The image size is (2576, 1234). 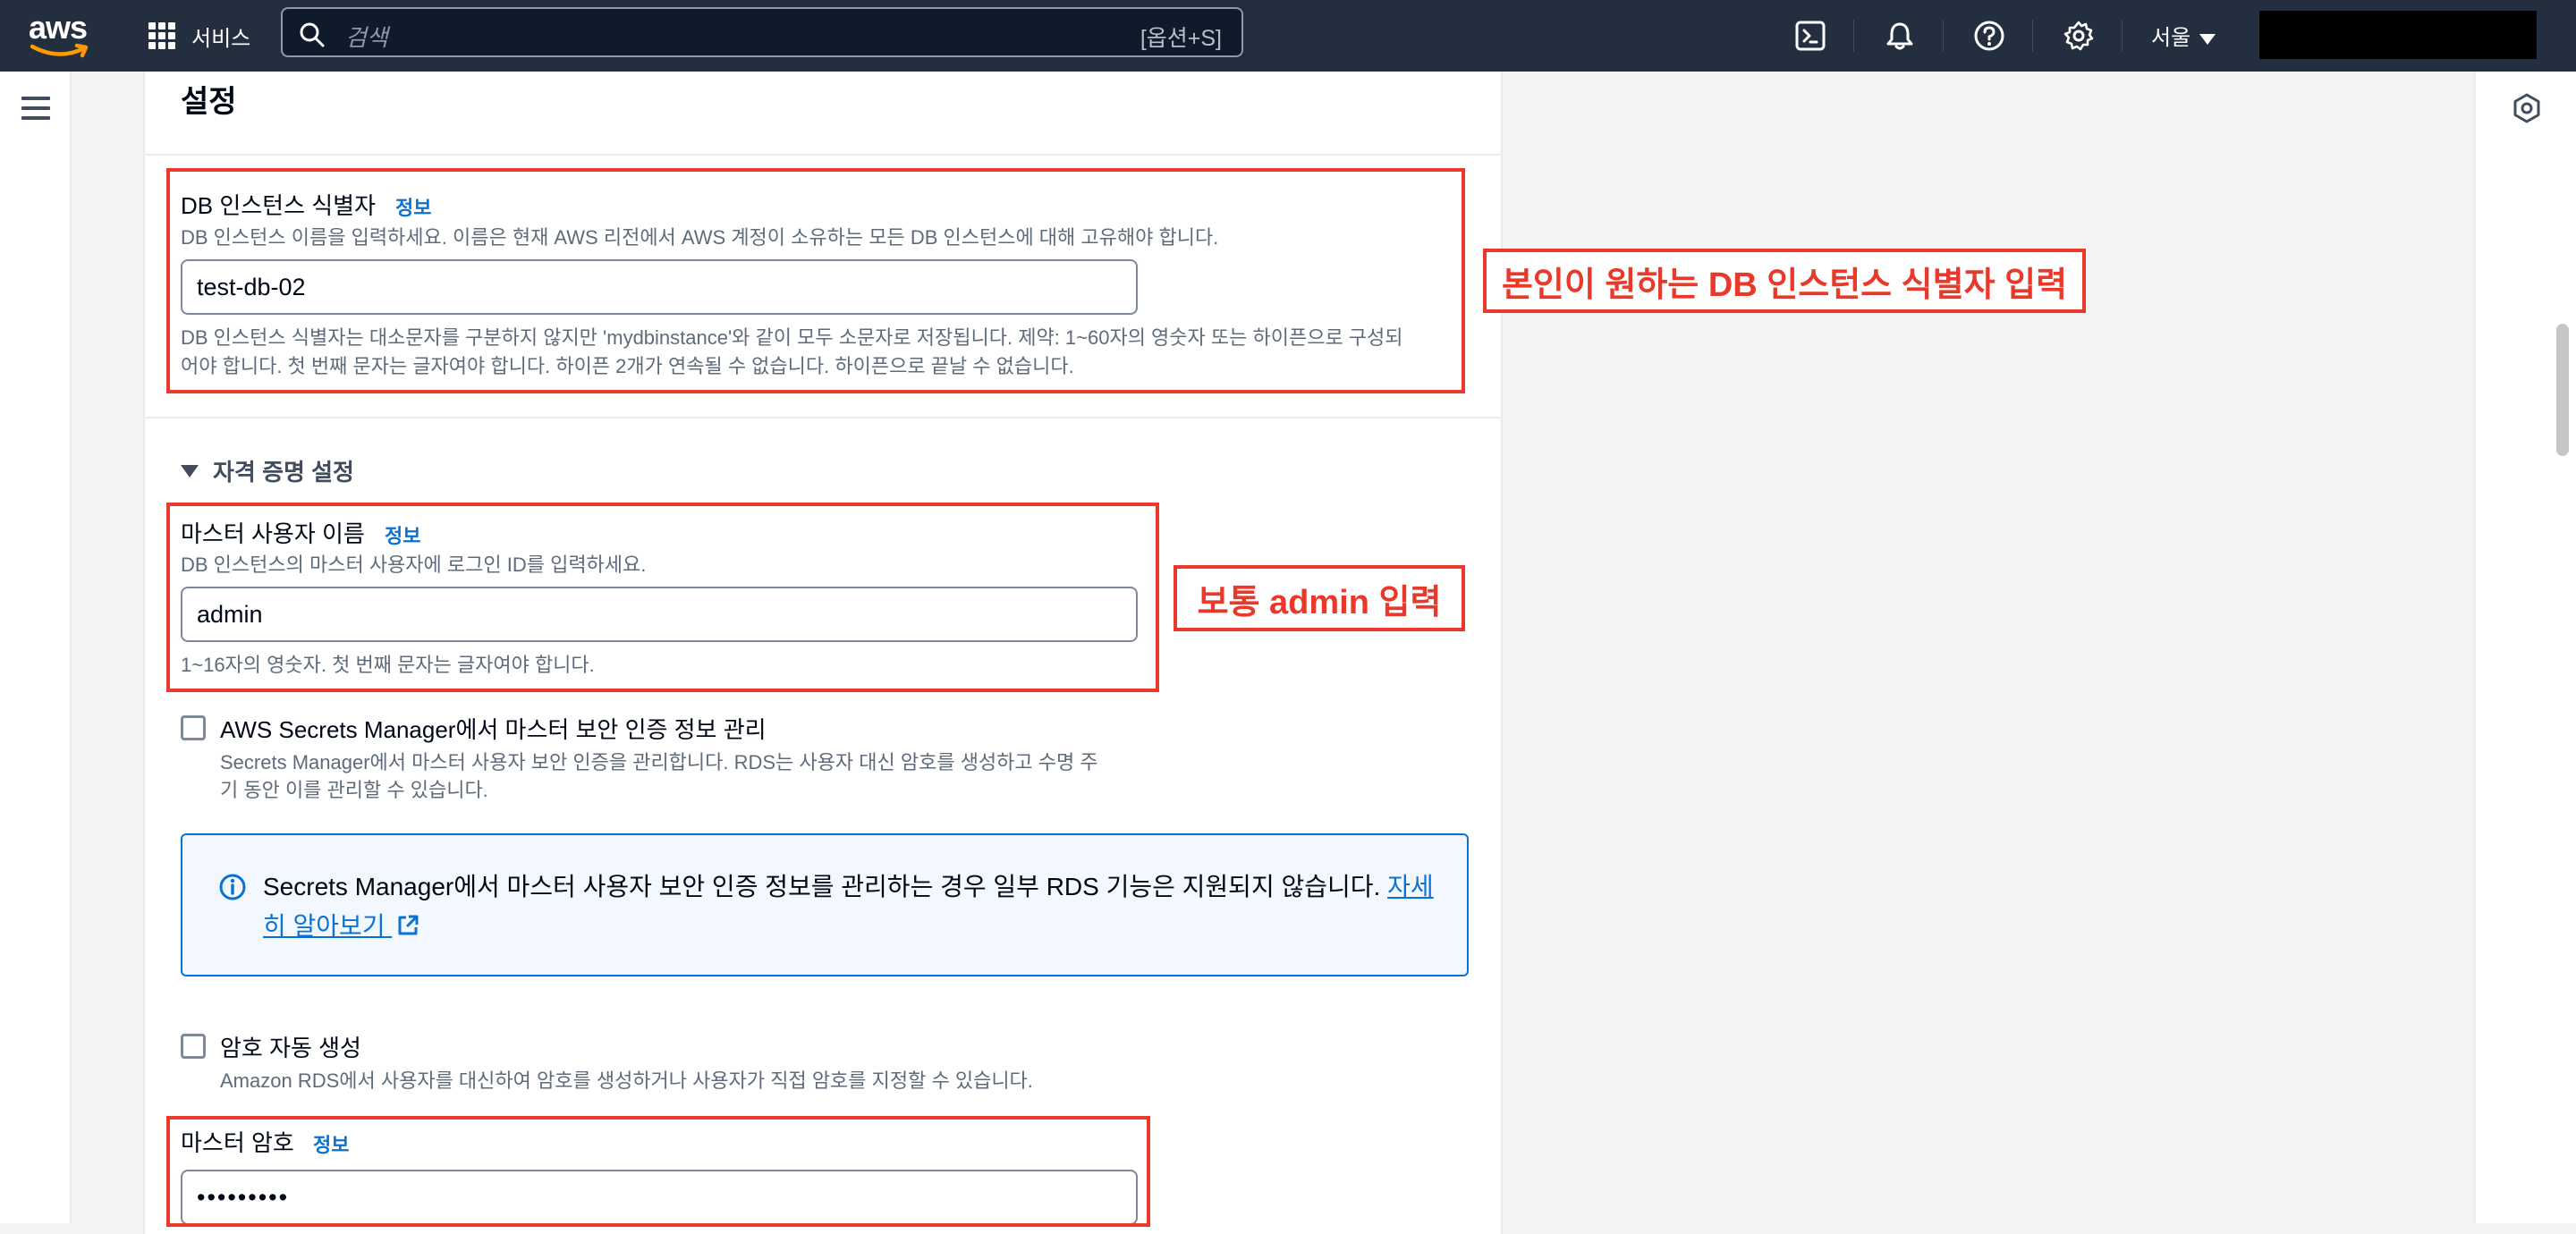 What do you see at coordinates (58, 27) in the screenshot?
I see `aws-logo-text: aws` at bounding box center [58, 27].